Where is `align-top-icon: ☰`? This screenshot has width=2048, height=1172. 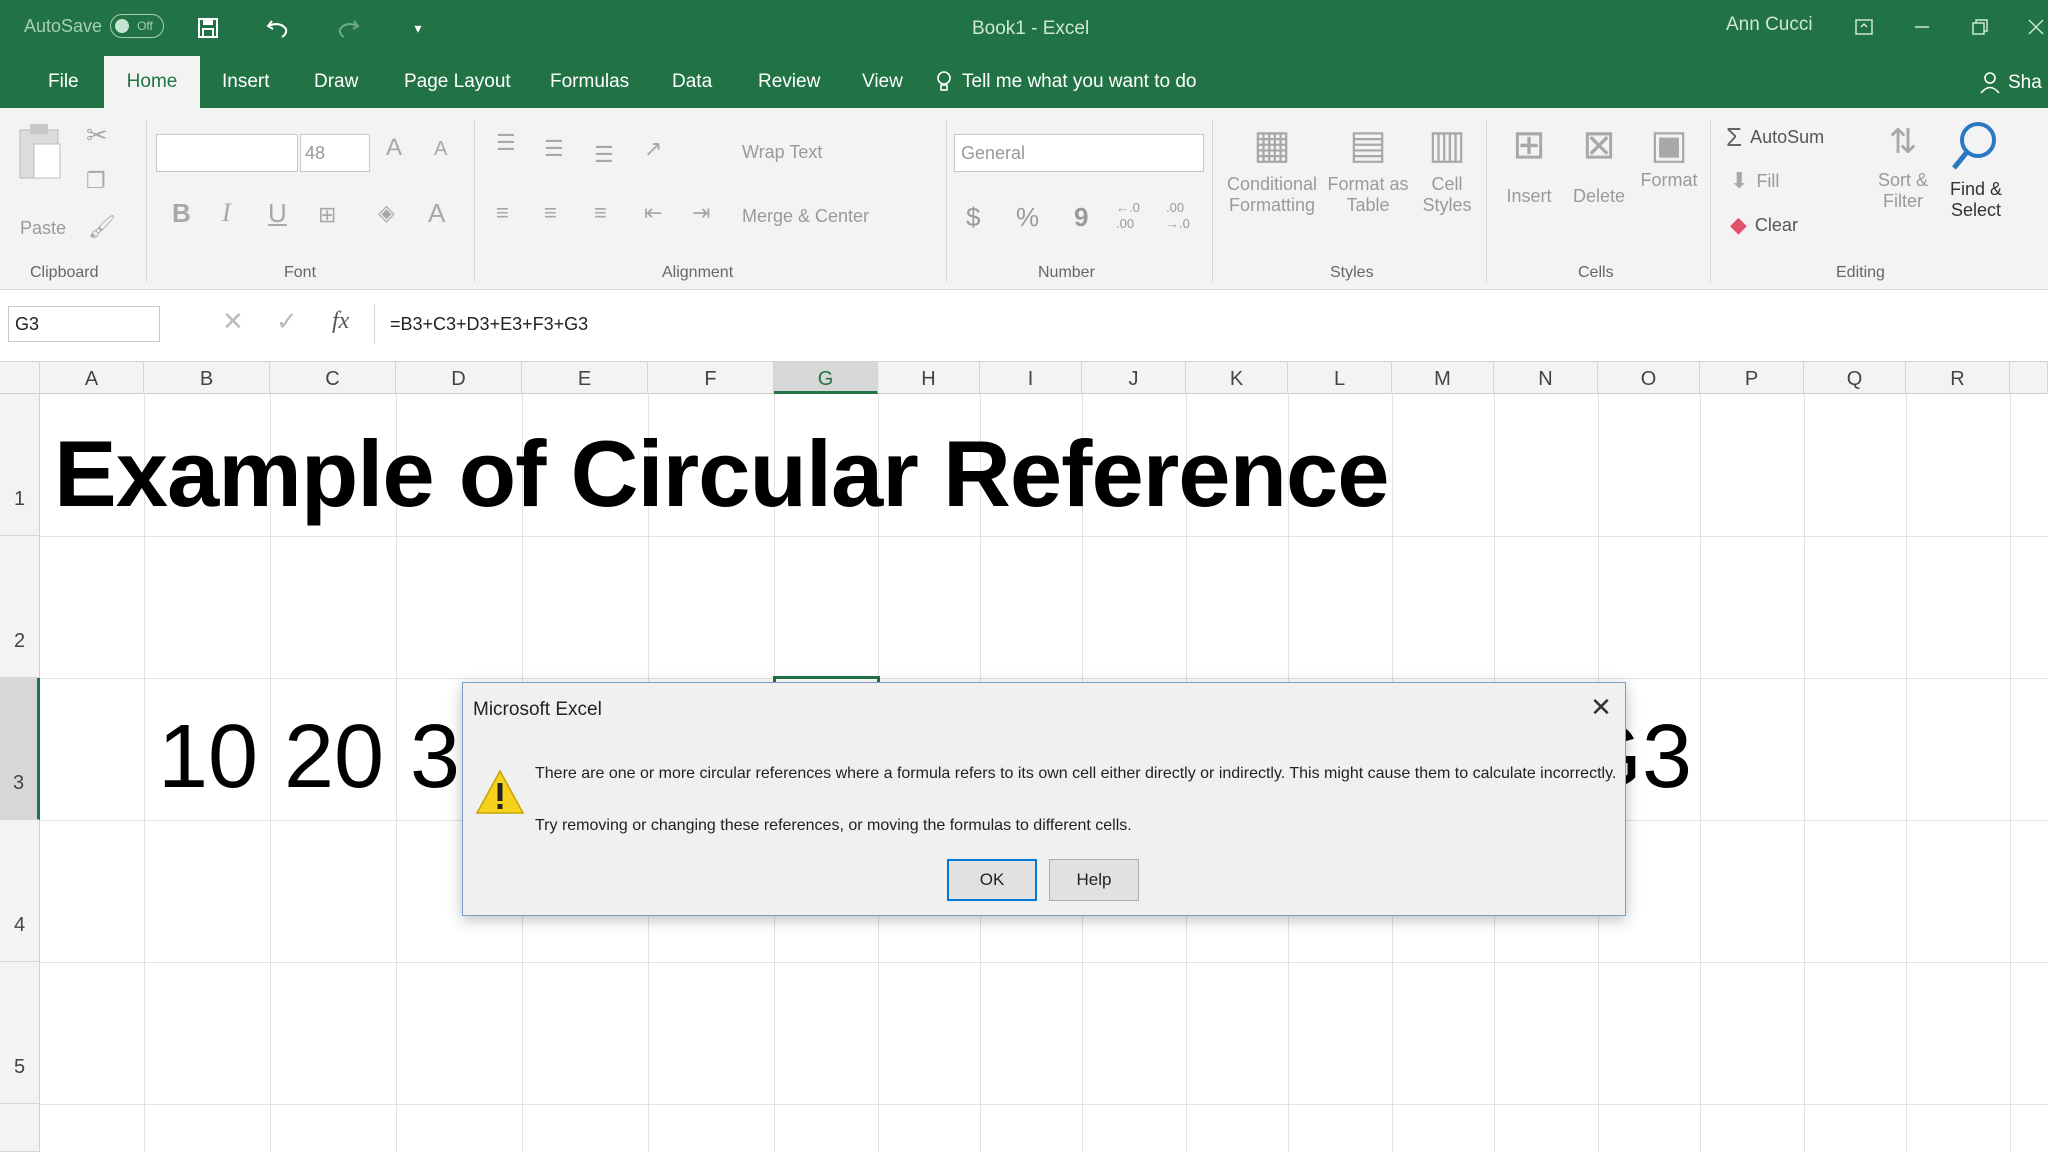 align-top-icon: ☰ is located at coordinates (506, 143).